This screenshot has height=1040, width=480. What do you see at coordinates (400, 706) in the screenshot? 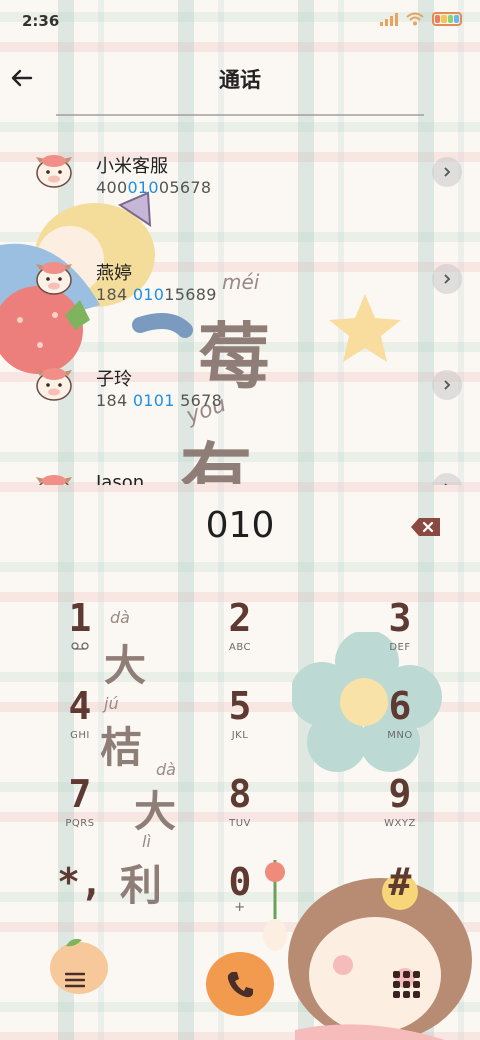
I see `key-digit: 6` at bounding box center [400, 706].